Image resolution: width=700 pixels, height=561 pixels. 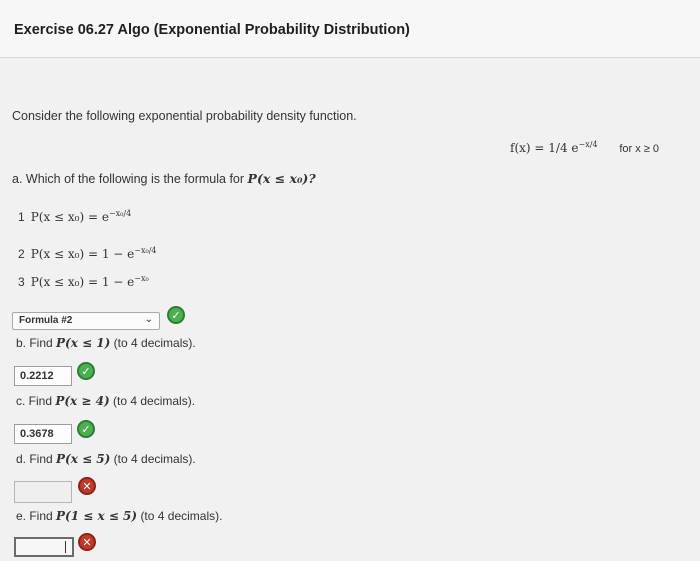 I want to click on part-d-question: d. Find P(x ≤ 5) (to 4 decimals)., so click(x=106, y=459).